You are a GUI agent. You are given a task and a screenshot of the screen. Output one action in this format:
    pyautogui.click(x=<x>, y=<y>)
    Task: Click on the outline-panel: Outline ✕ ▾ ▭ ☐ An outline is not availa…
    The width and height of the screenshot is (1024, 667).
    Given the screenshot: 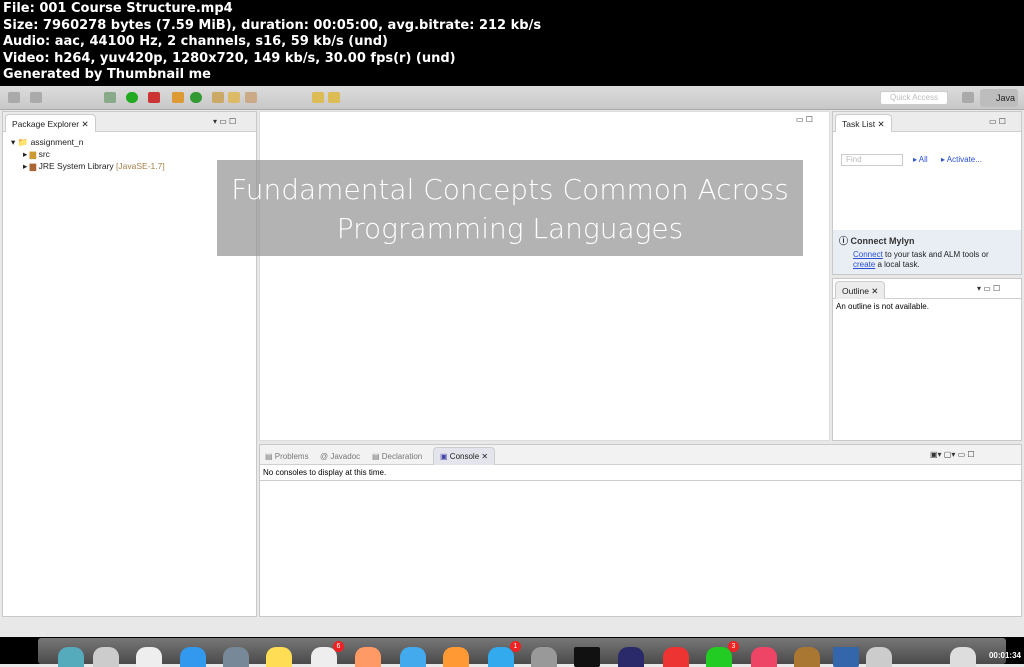 What is the action you would take?
    pyautogui.click(x=927, y=359)
    